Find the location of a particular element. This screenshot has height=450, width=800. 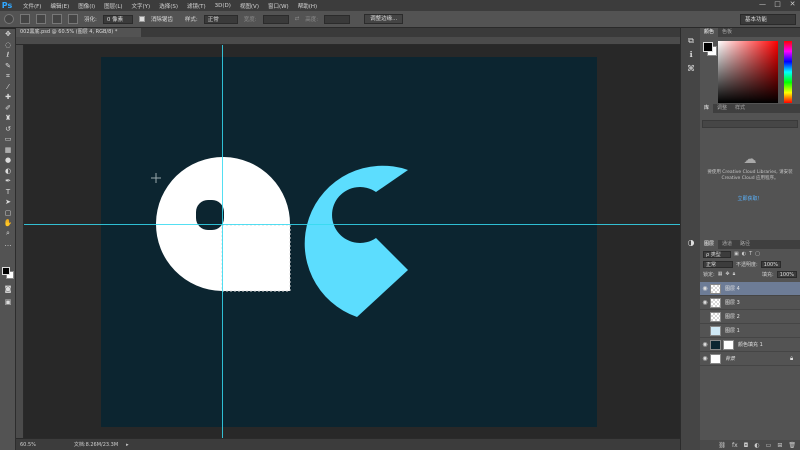

gradient-tool-icon: ▦ is located at coordinates (8, 150).